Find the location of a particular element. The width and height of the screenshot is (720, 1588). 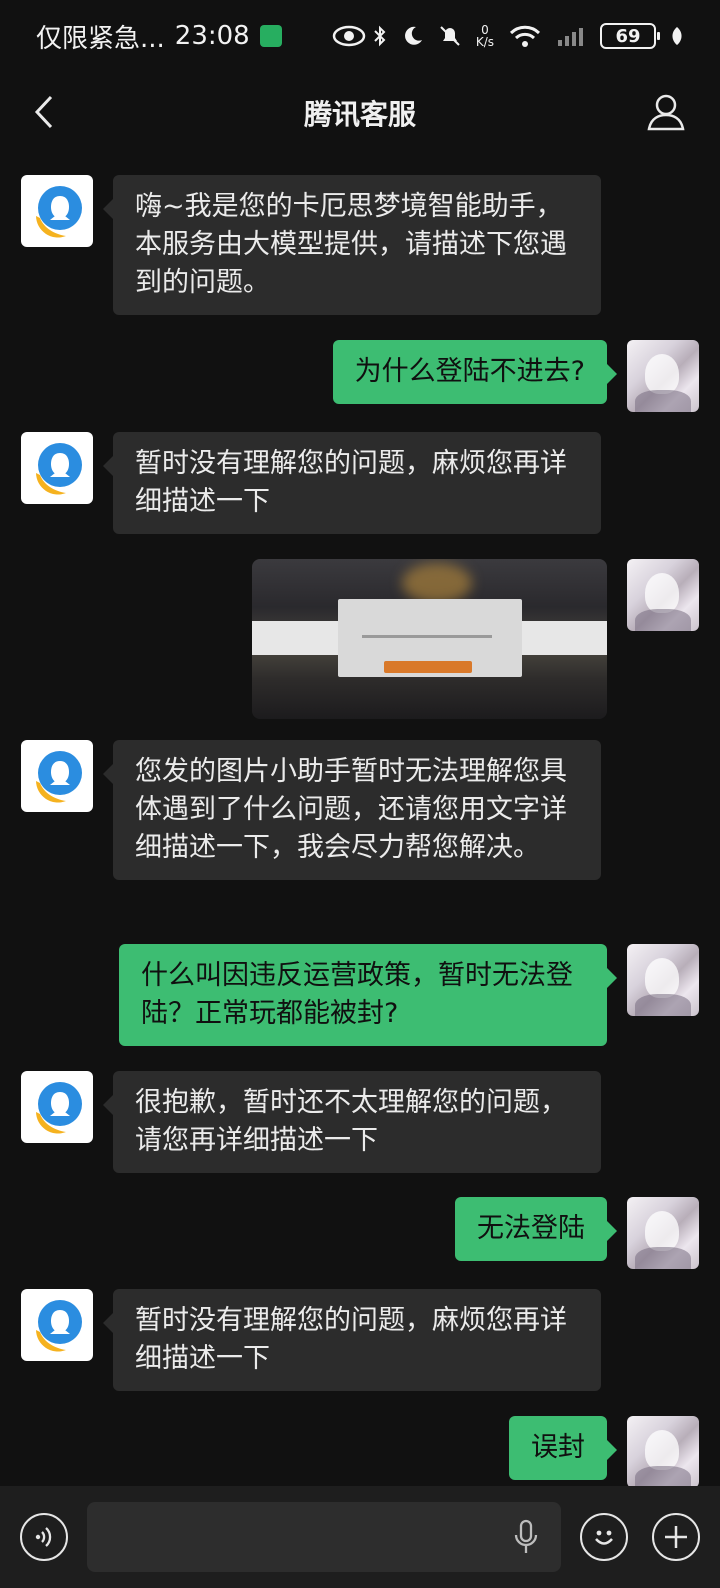

plus-button is located at coordinates (676, 1537).